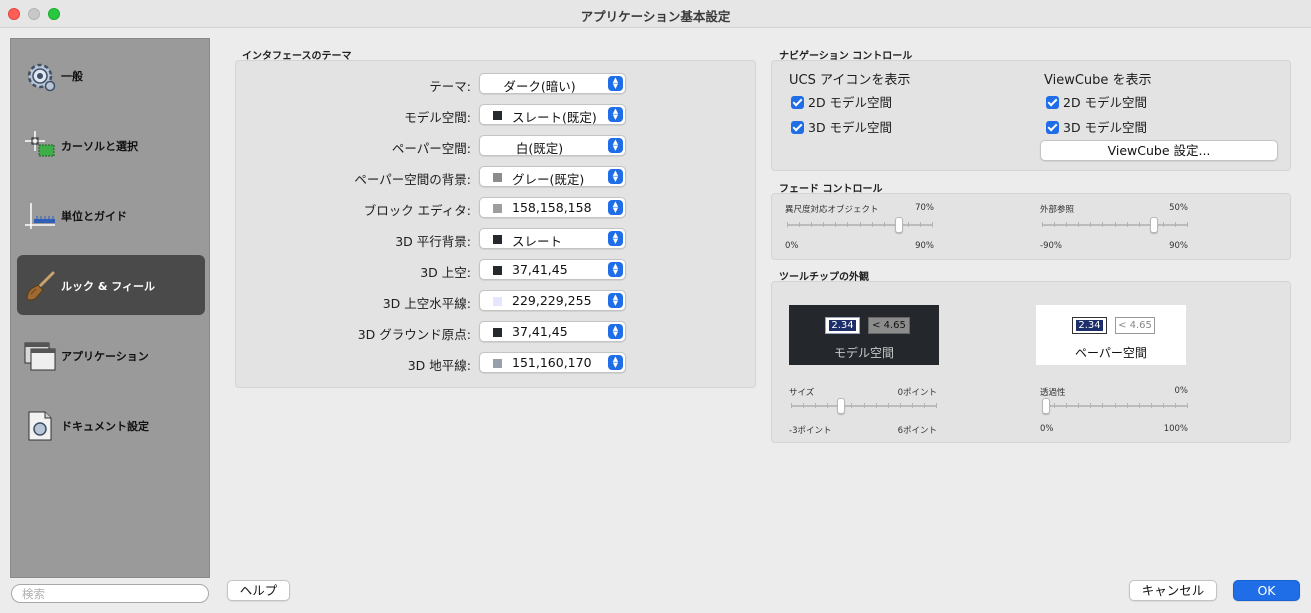 The image size is (1311, 613). Describe the element at coordinates (111, 145) in the screenshot. I see `sidebar-item-cursor-selection: カーソルと選択` at that location.